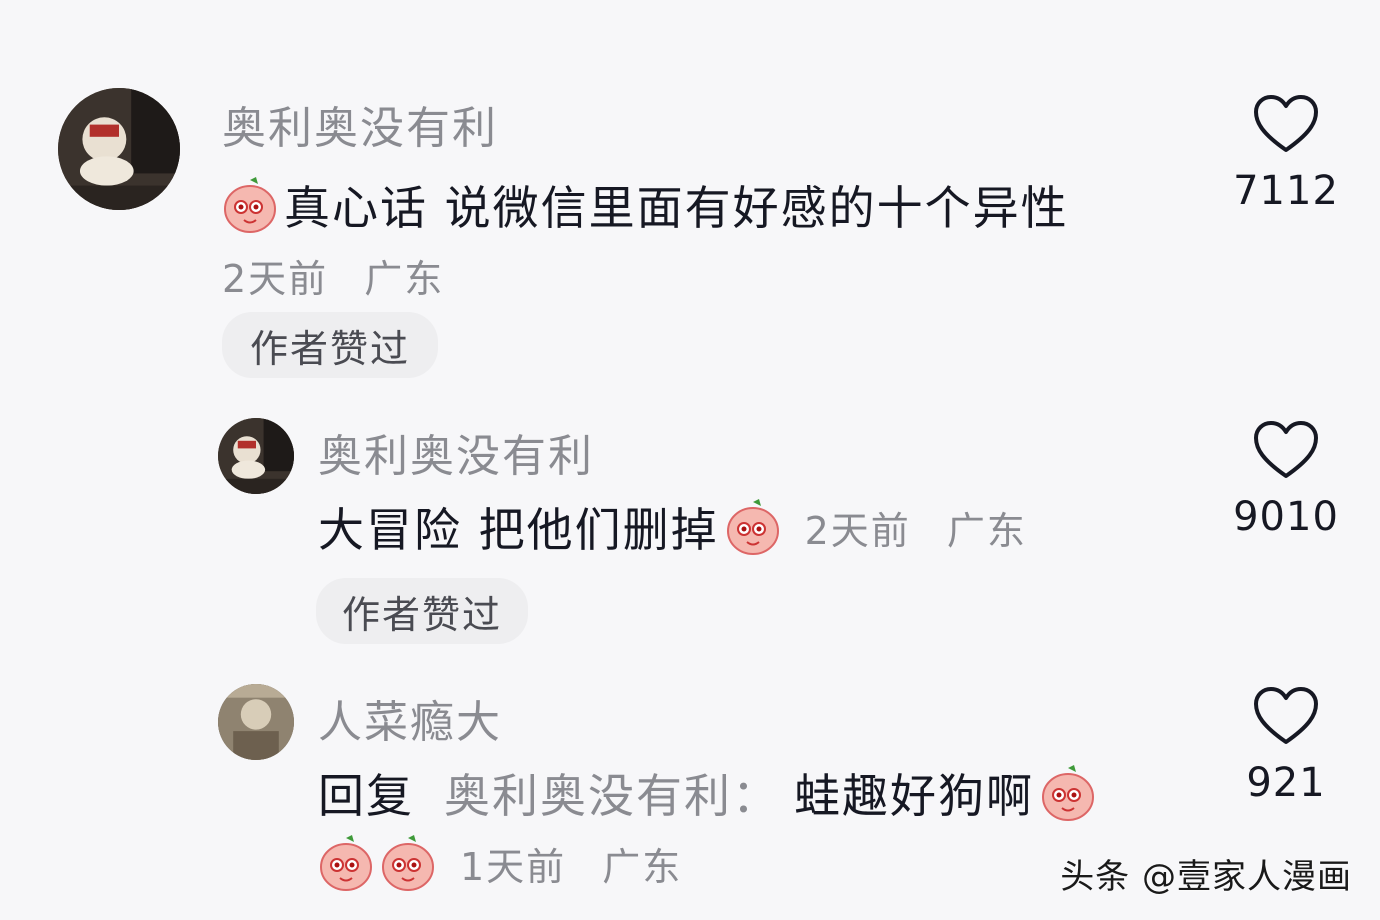 Image resolution: width=1380 pixels, height=920 pixels. Describe the element at coordinates (366, 796) in the screenshot. I see `reply-label: 回复` at that location.